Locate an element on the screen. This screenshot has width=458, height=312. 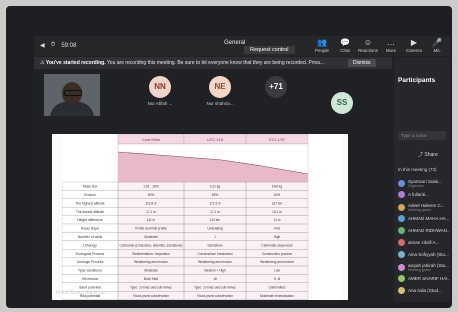
header-label: ECL LTE is located at coordinates (277, 139).